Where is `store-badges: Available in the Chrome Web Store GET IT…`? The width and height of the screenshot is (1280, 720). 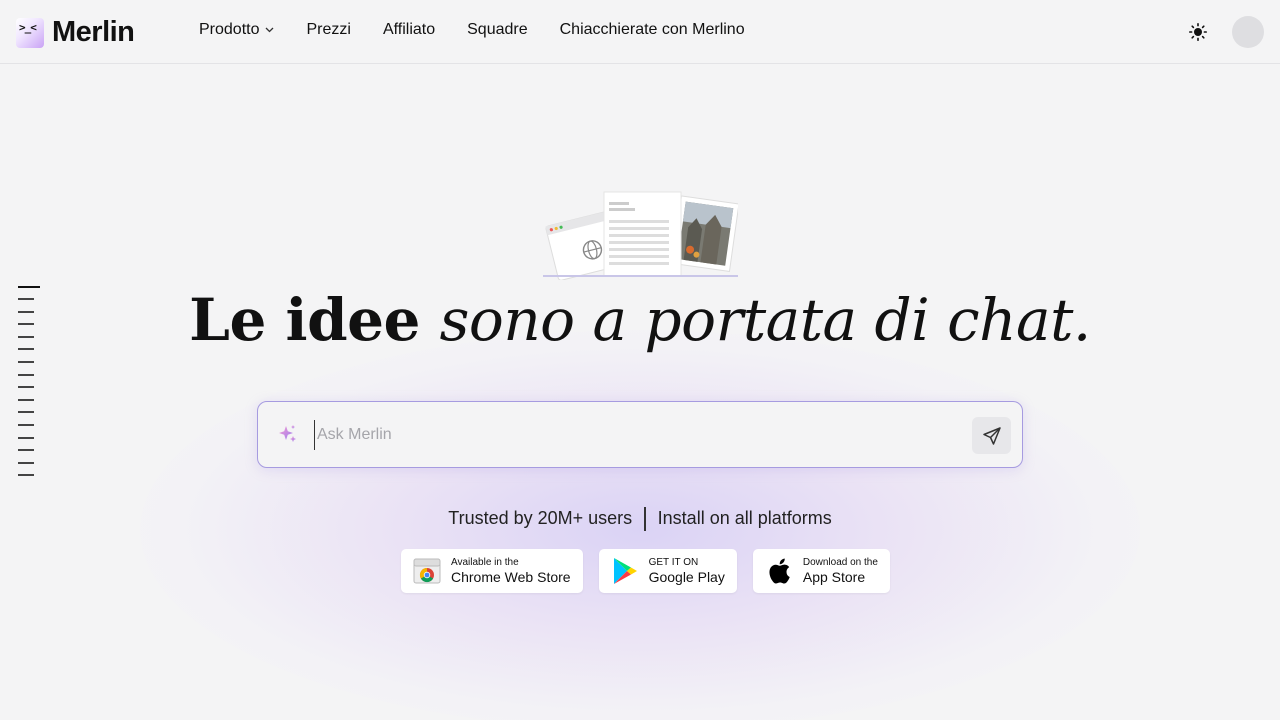
store-badges: Available in the Chrome Web Store GET IT… is located at coordinates (653, 571).